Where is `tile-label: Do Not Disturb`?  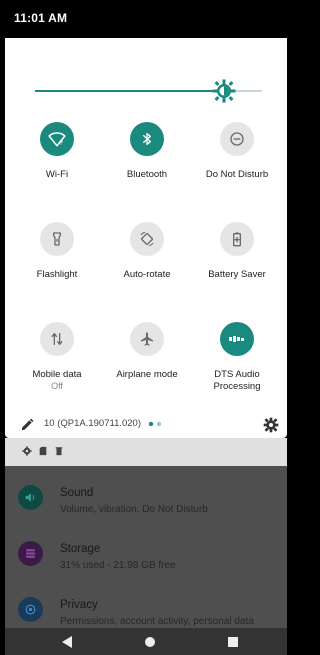 tile-label: Do Not Disturb is located at coordinates (237, 174).